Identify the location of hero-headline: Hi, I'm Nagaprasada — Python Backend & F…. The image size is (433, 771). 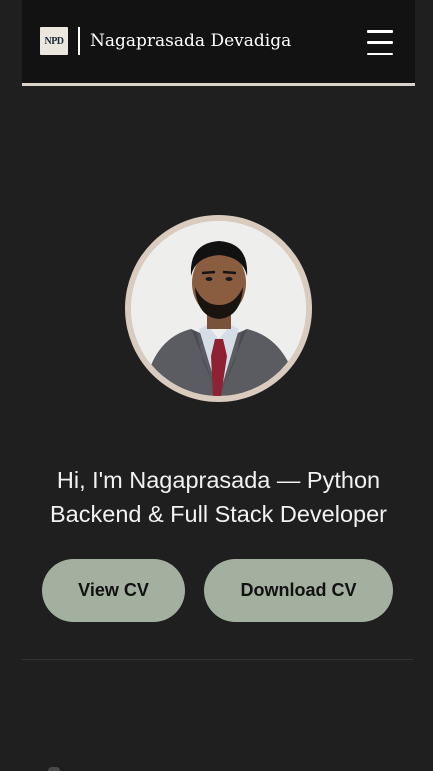
(218, 496).